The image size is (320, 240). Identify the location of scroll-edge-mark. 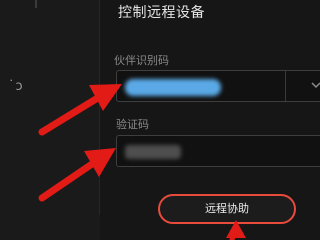
(40, 4).